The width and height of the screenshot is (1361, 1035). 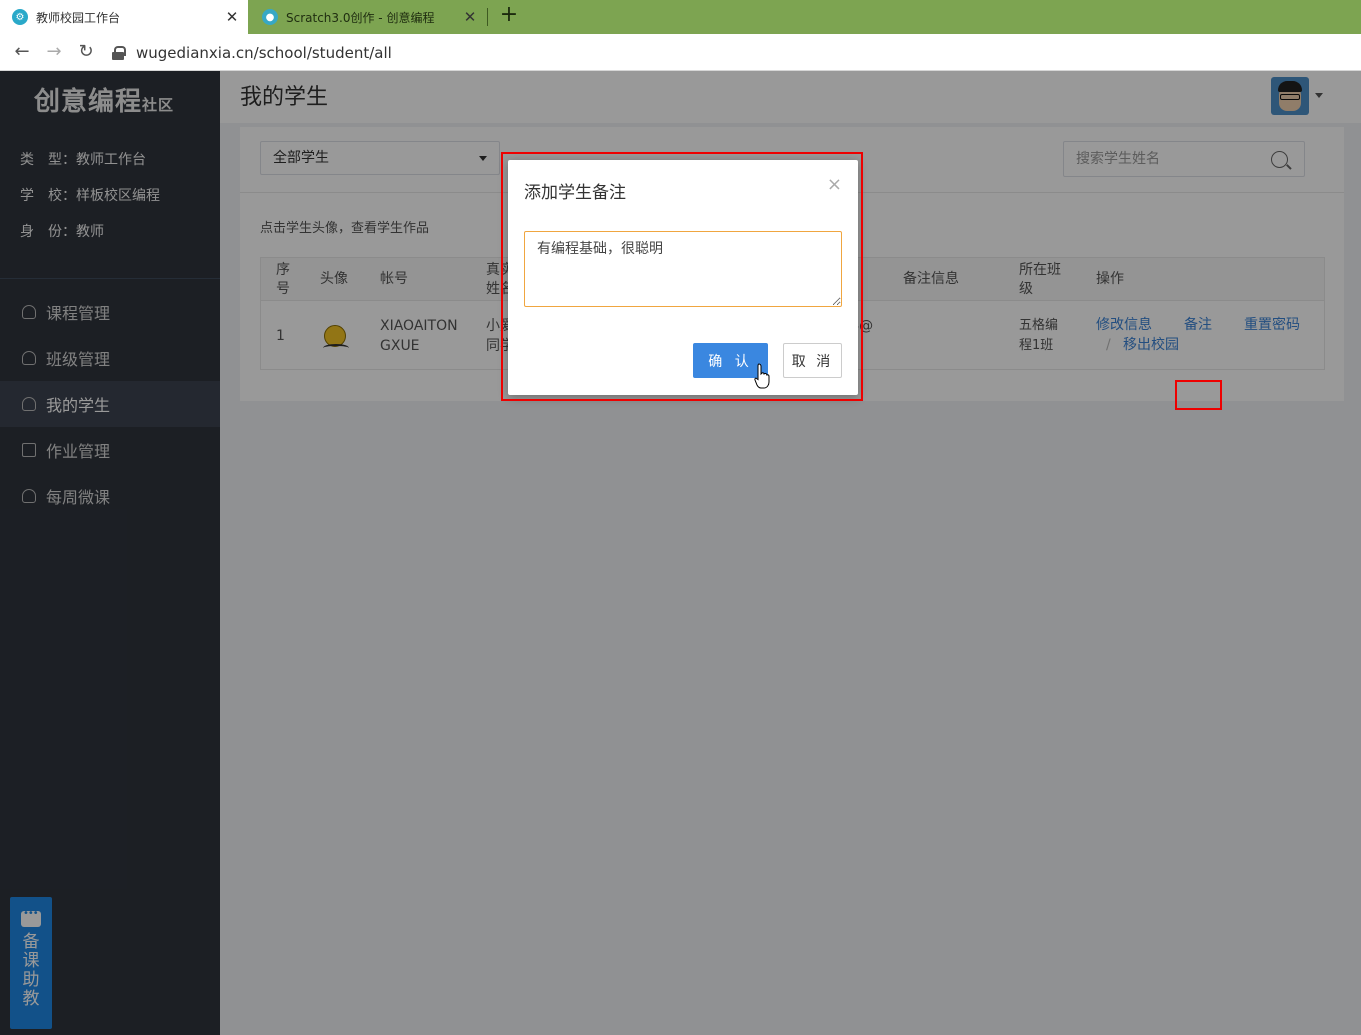 What do you see at coordinates (119, 52) in the screenshot?
I see `lock-icon` at bounding box center [119, 52].